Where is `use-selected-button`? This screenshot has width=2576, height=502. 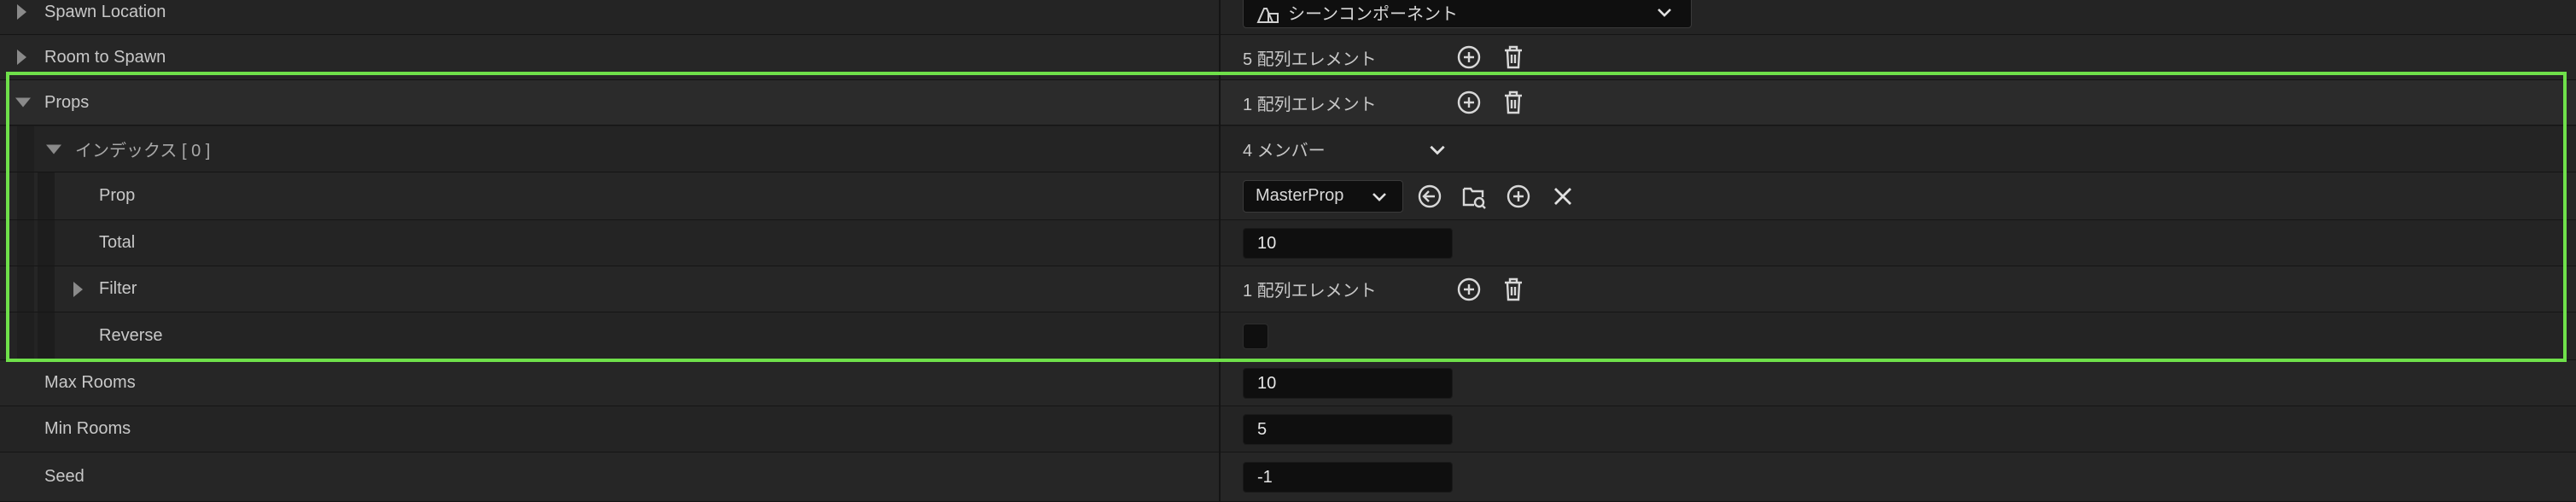
use-selected-button is located at coordinates (1429, 196).